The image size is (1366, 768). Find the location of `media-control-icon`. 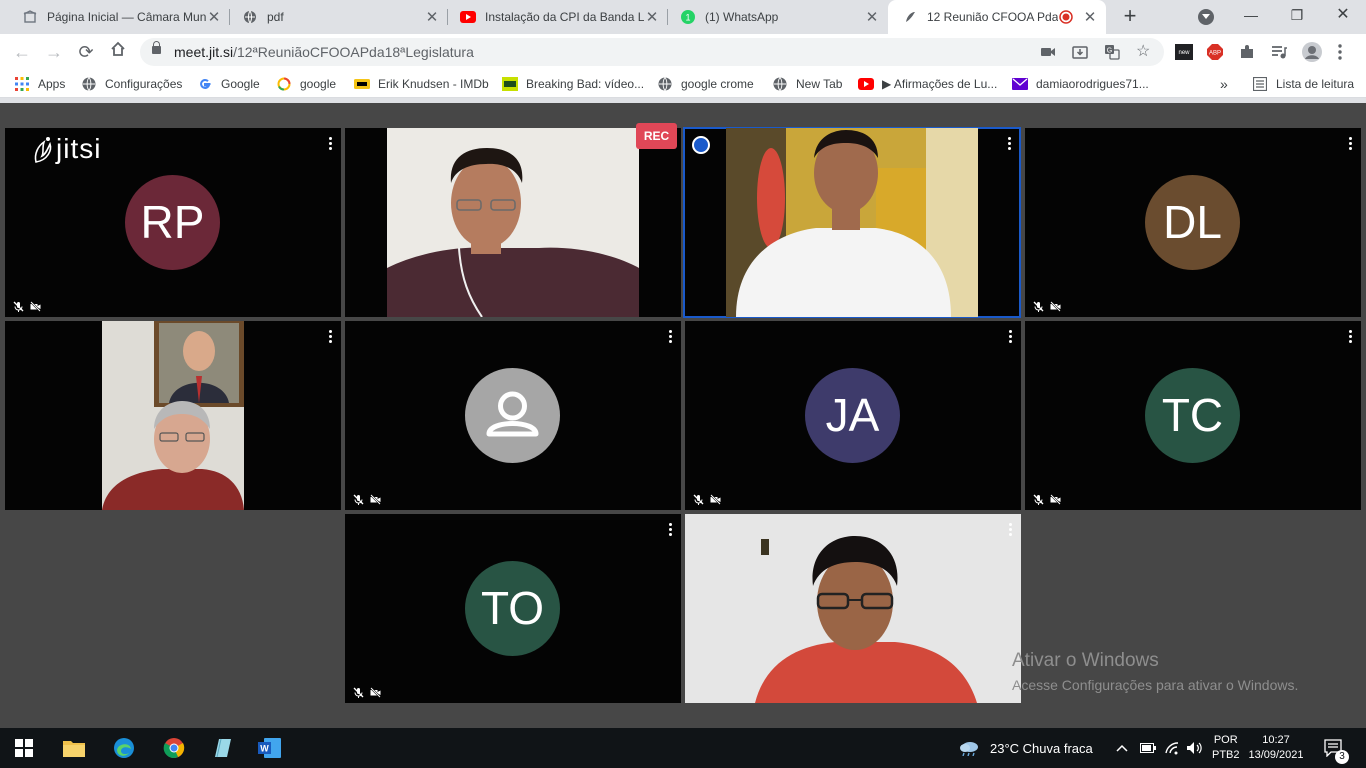

media-control-icon is located at coordinates (1280, 52).